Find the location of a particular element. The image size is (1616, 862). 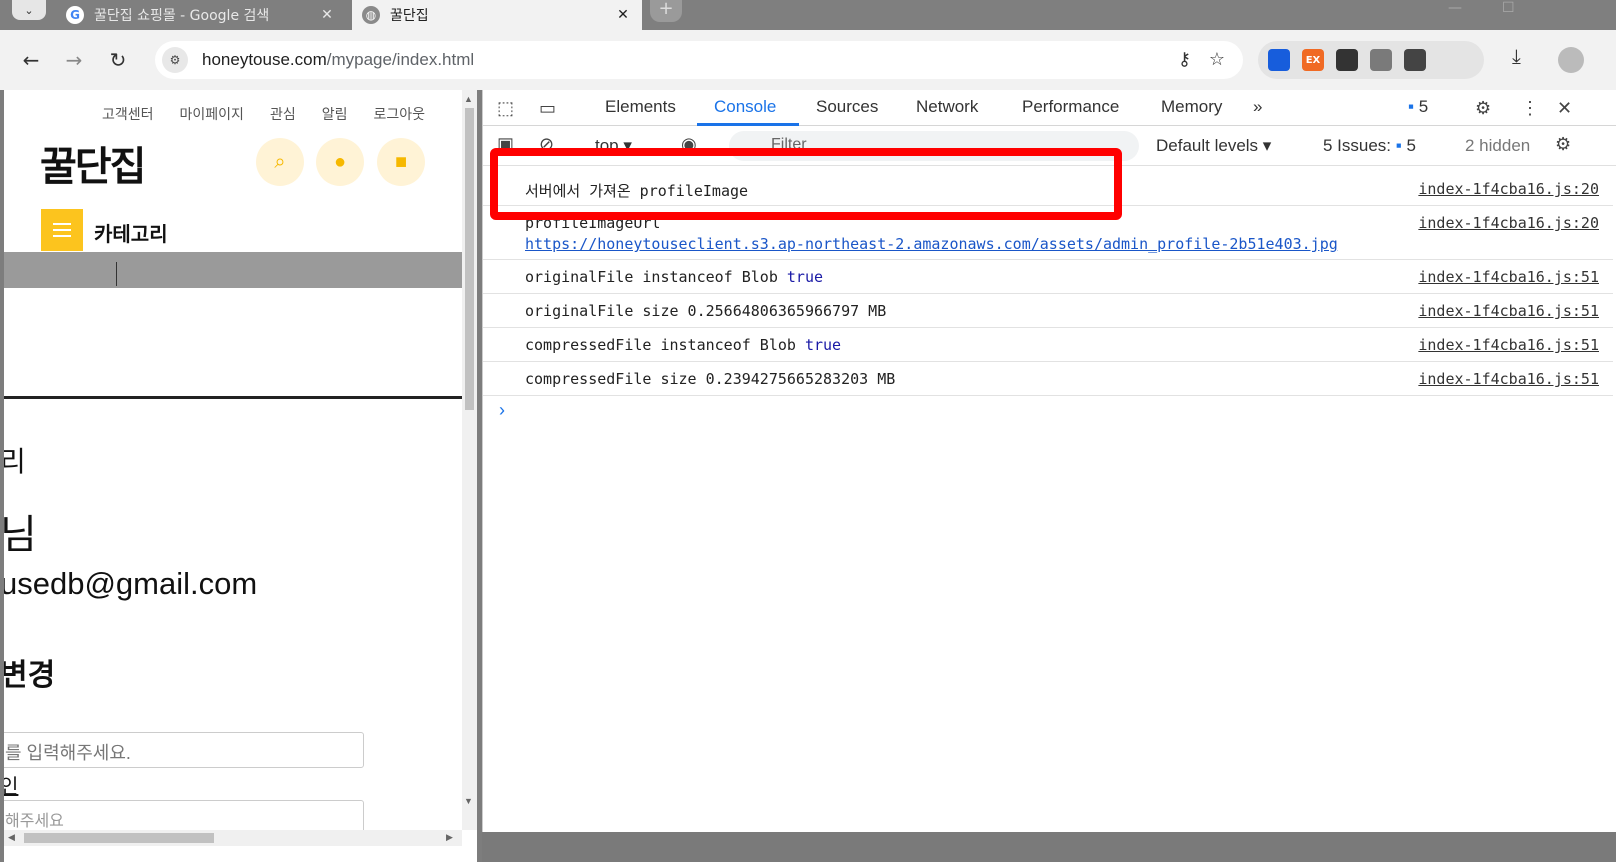

url-text: honeytouse.com/mypage/index.html is located at coordinates (338, 60).